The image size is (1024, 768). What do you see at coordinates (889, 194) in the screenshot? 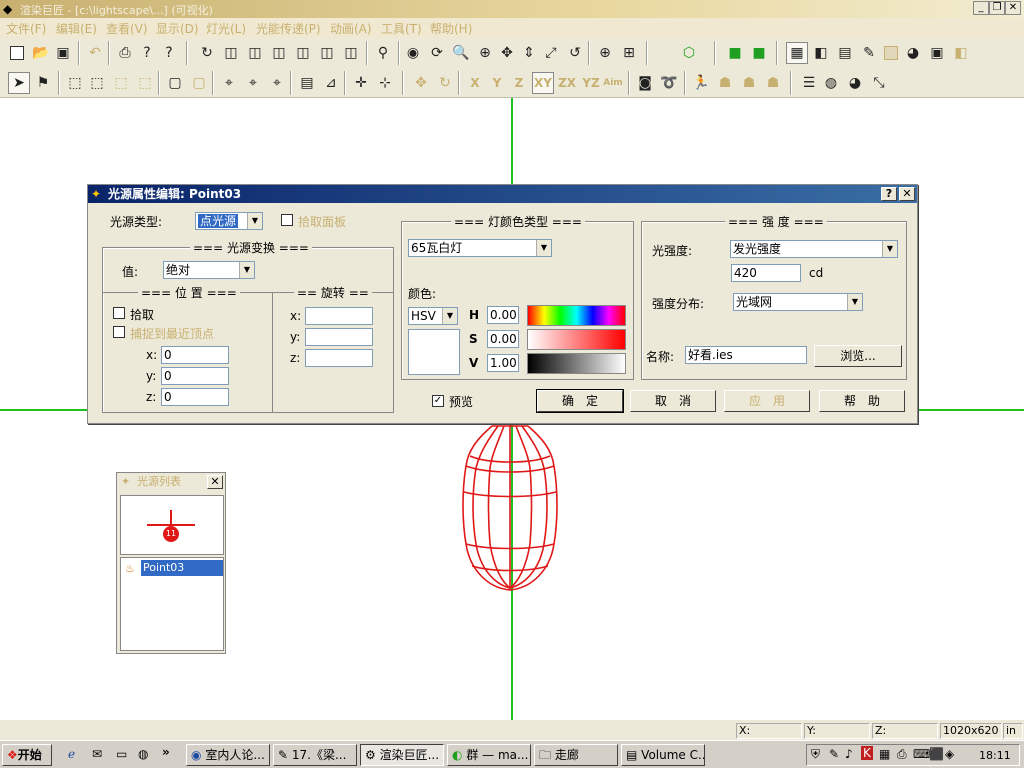
I see `dialog-help-icon: ?` at bounding box center [889, 194].